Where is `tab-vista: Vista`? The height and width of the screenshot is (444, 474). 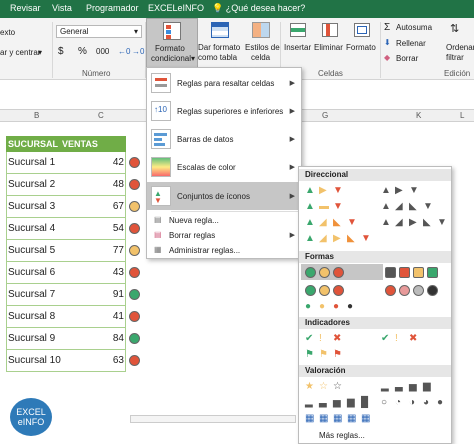 tab-vista: Vista is located at coordinates (62, 8).